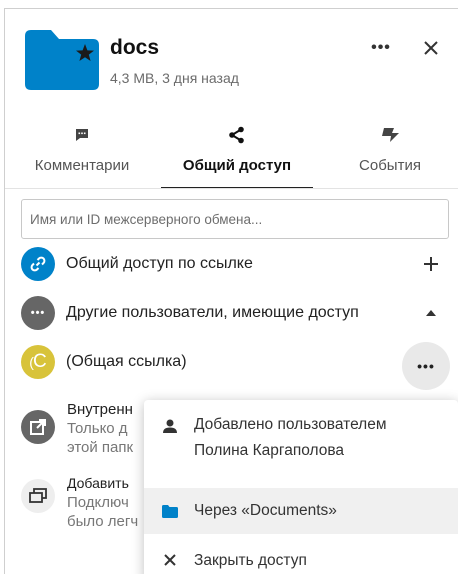 The height and width of the screenshot is (574, 458). What do you see at coordinates (174, 78) in the screenshot?
I see `file-details: 4,3 MB, 3 дня назад` at bounding box center [174, 78].